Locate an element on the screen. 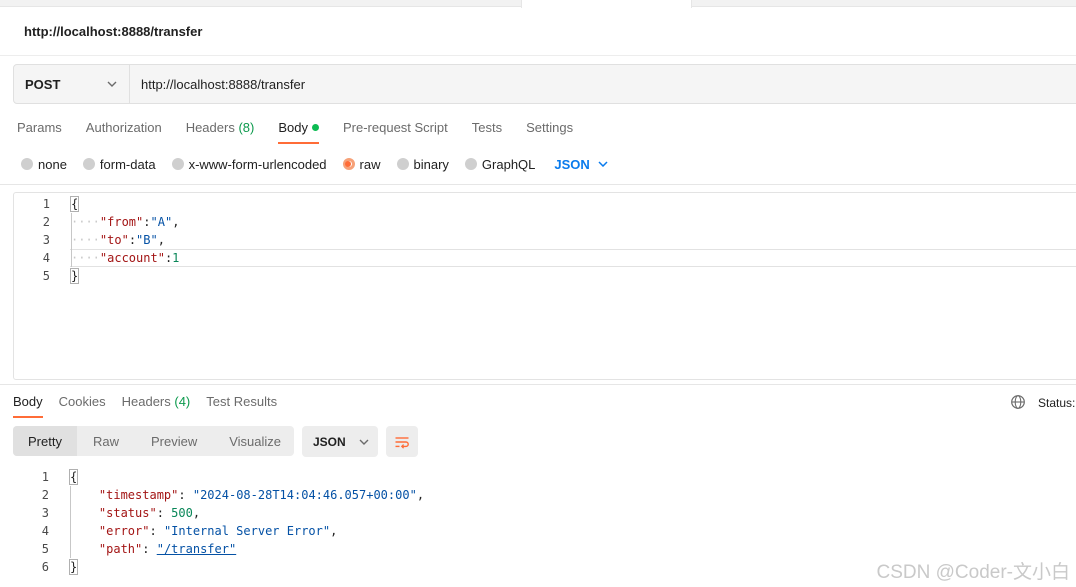 The width and height of the screenshot is (1076, 587). code-line: 2 ····"from":"A", is located at coordinates (545, 222).